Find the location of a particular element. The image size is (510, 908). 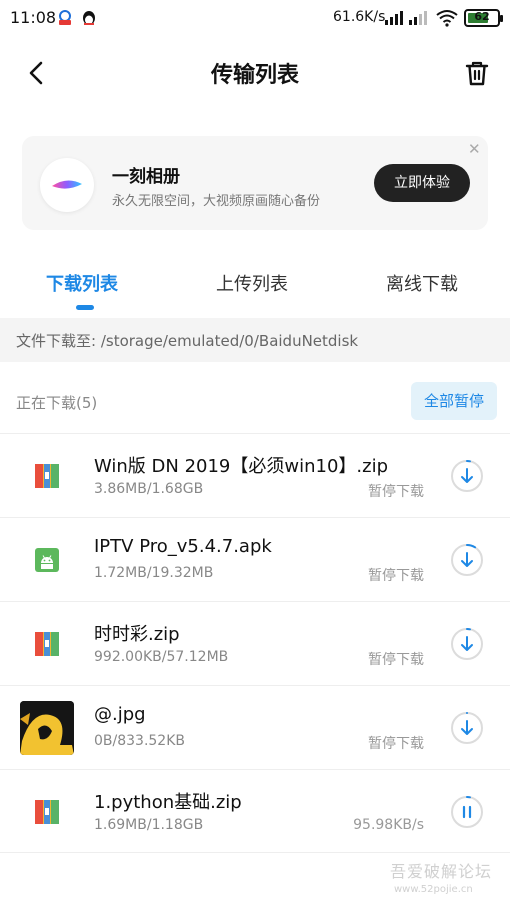

tab-upload-list: 上传列表 is located at coordinates (252, 283).